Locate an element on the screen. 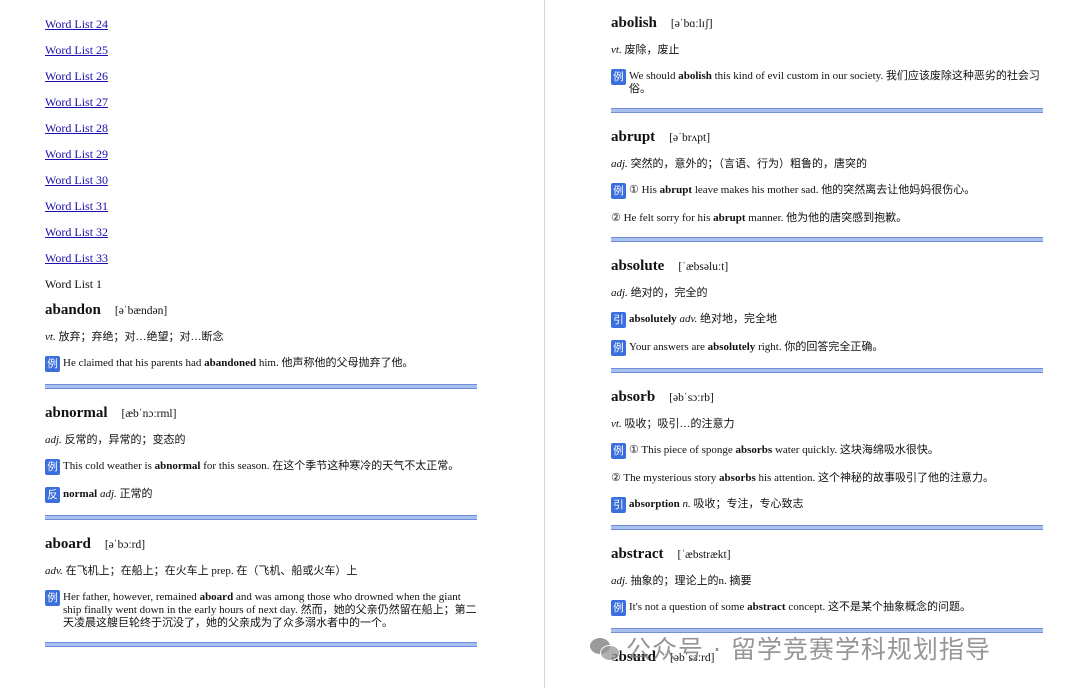 The width and height of the screenshot is (1080, 688). watermark: 公众号 · 留学竞赛学科规划指导 is located at coordinates (825, 648).